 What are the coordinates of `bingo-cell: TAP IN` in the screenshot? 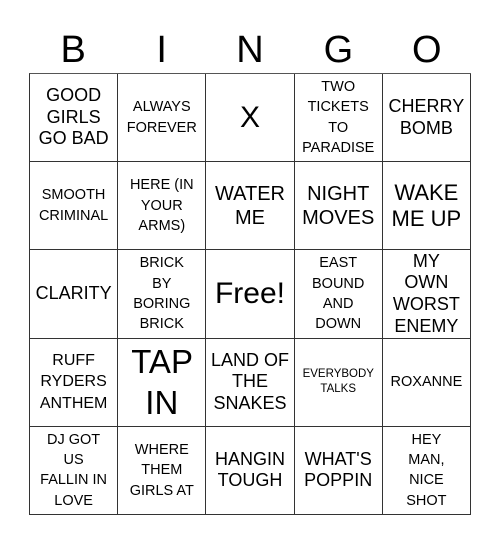 It's located at (162, 382).